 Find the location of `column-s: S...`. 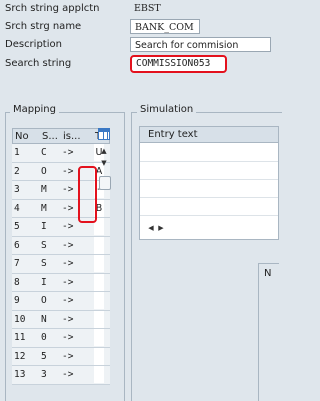

column-s: S... is located at coordinates (50, 136).